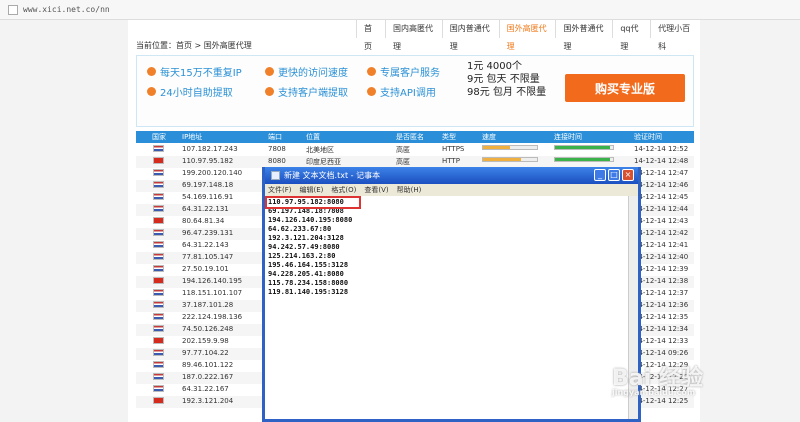  Describe the element at coordinates (343, 190) in the screenshot. I see `menu-format: 格式(O)` at that location.